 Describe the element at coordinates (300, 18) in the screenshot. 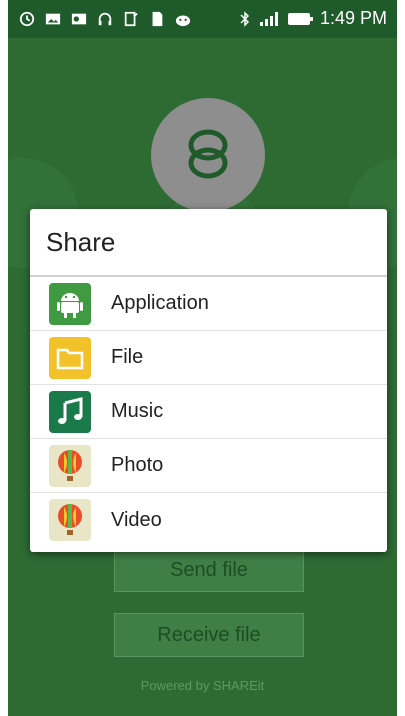

I see `battery-icon` at that location.